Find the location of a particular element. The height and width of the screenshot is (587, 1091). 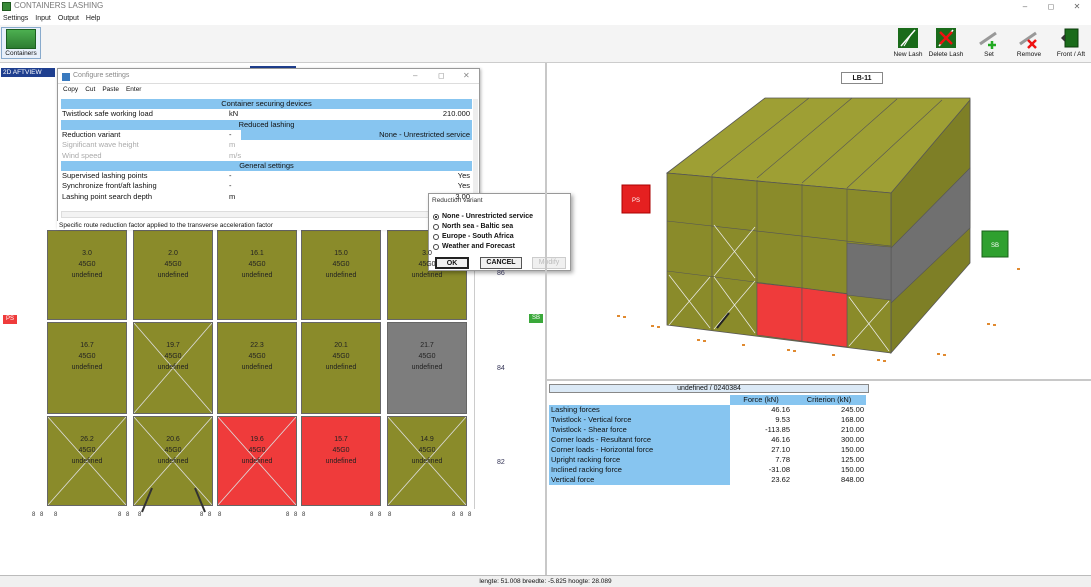

config-row-name: Lashing point search depth is located at coordinates (107, 196).